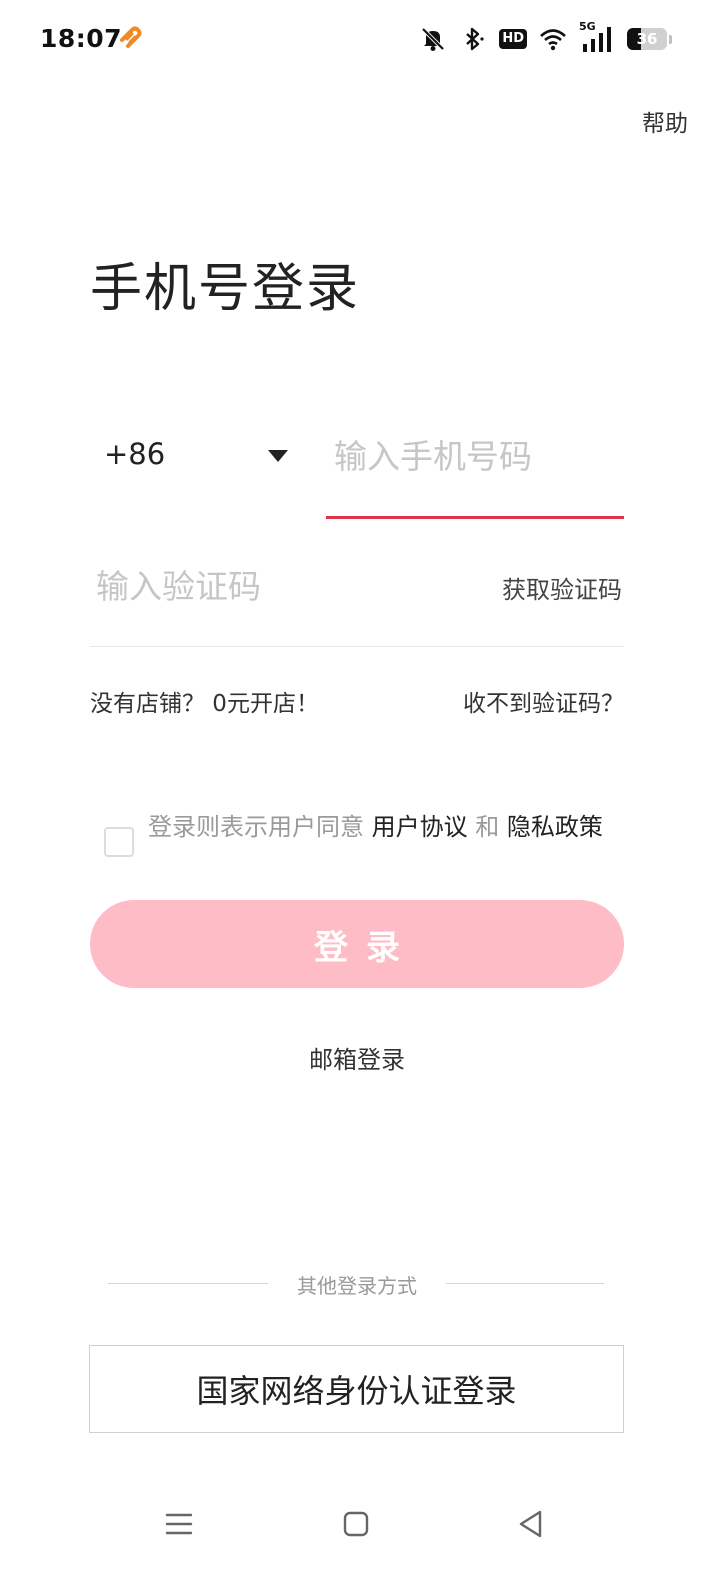 The width and height of the screenshot is (720, 1584). What do you see at coordinates (357, 1286) in the screenshot?
I see `other-login-divider-label: 其他登录方式` at bounding box center [357, 1286].